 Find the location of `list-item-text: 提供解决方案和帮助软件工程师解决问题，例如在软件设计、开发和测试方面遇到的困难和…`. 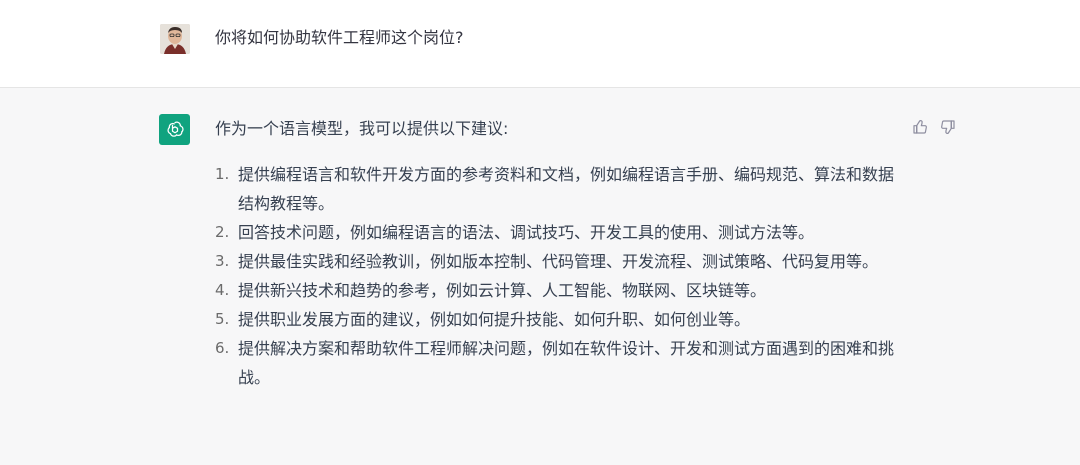

list-item-text: 提供解决方案和帮助软件工程师解决问题，例如在软件设计、开发和测试方面遇到的困难和… is located at coordinates (566, 363).